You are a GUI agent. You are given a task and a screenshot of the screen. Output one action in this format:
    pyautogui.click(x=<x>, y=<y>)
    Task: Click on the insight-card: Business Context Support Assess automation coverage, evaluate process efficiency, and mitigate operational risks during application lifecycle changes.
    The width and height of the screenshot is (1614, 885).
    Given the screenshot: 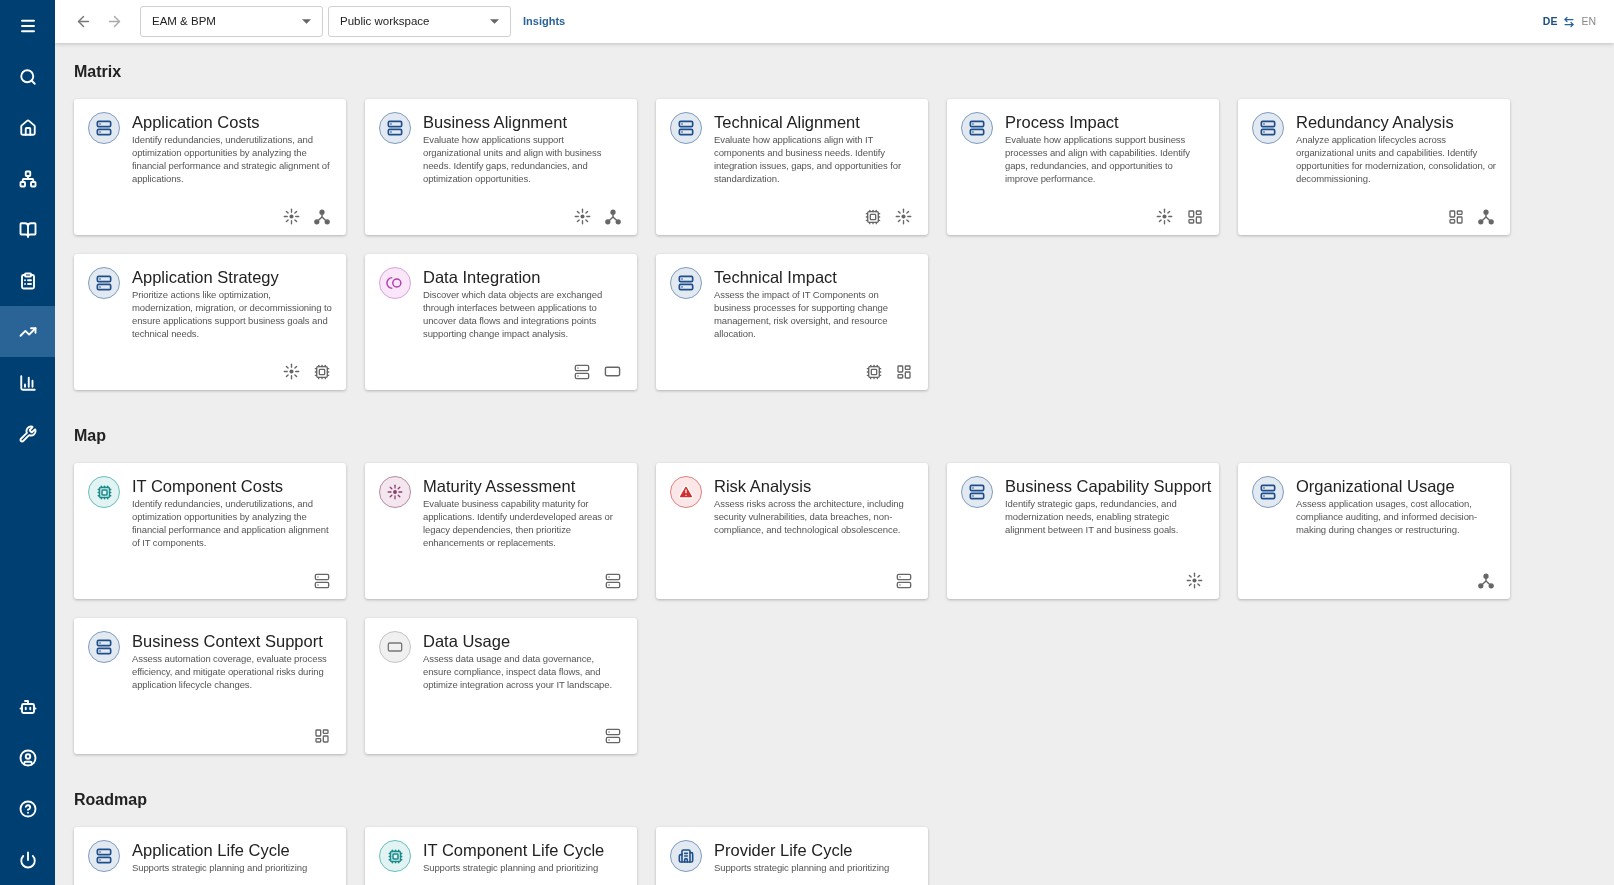 What is the action you would take?
    pyautogui.click(x=210, y=686)
    